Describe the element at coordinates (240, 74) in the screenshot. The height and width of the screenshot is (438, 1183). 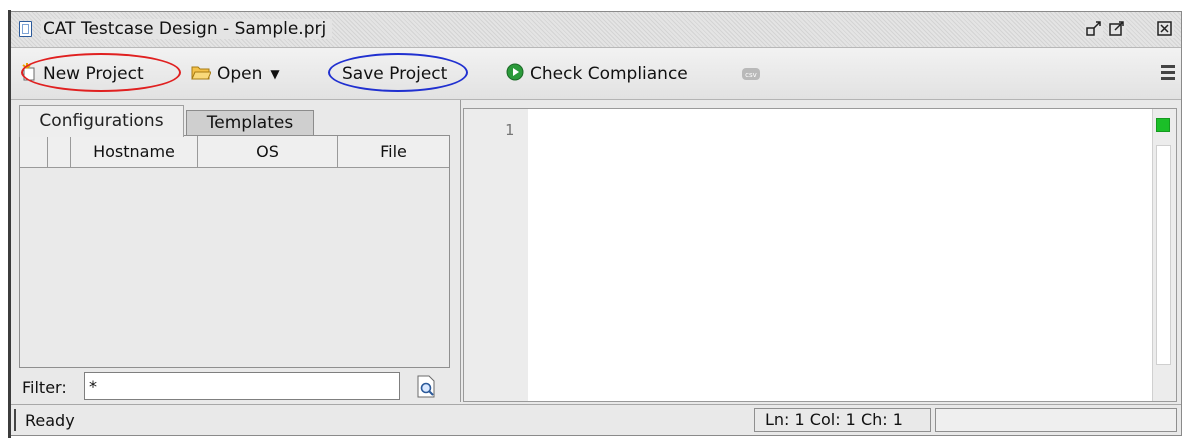
I see `open-label: Open` at that location.